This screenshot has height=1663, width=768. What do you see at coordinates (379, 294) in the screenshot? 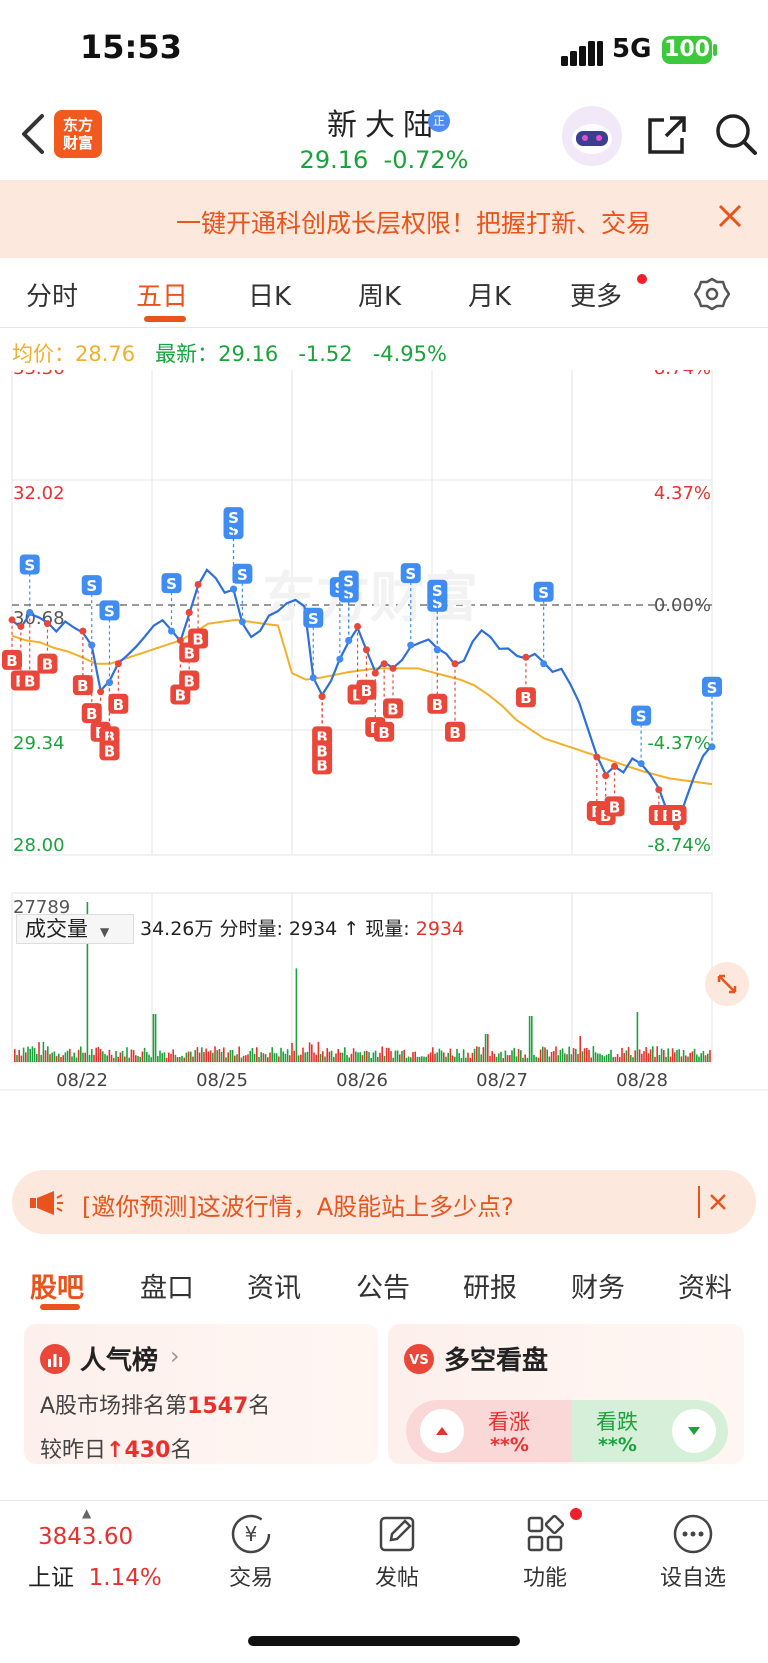
I see `tab-weekly-k: 周K` at bounding box center [379, 294].